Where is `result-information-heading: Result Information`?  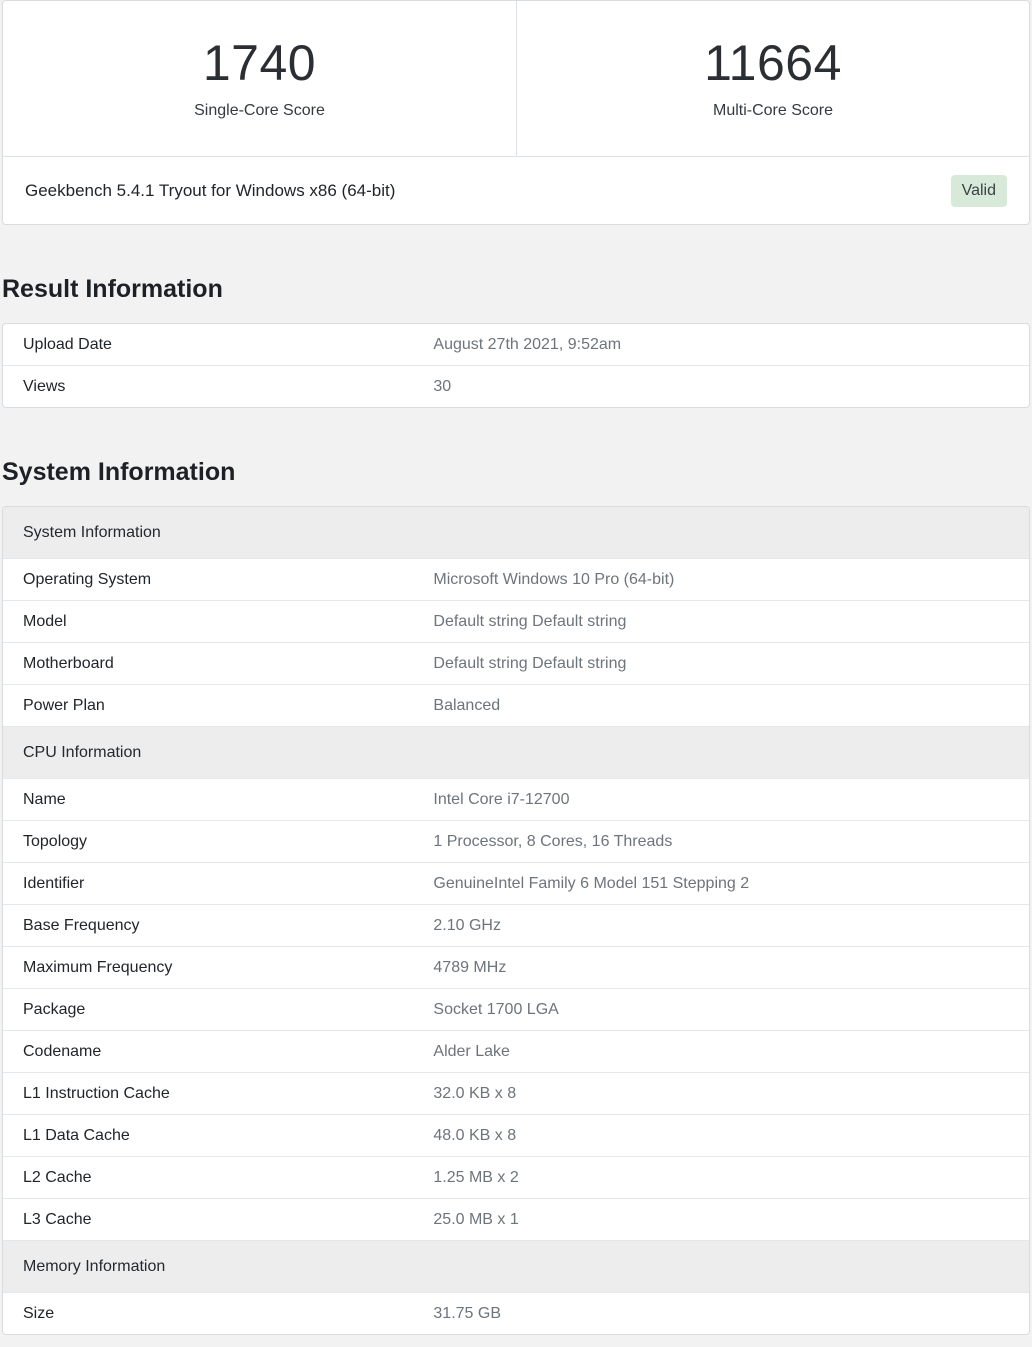 result-information-heading: Result Information is located at coordinates (112, 289).